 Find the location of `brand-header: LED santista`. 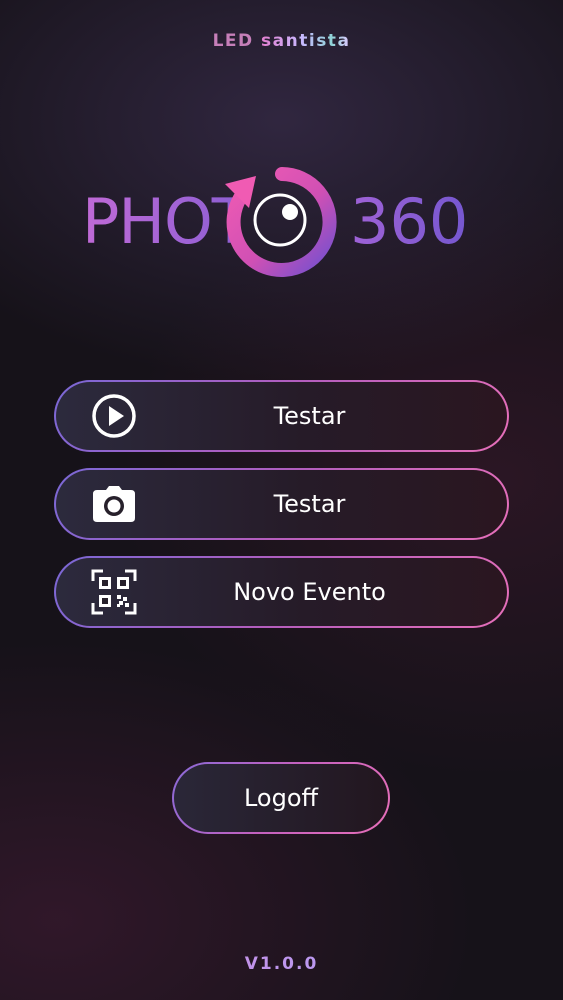

brand-header: LED santista is located at coordinates (281, 41).